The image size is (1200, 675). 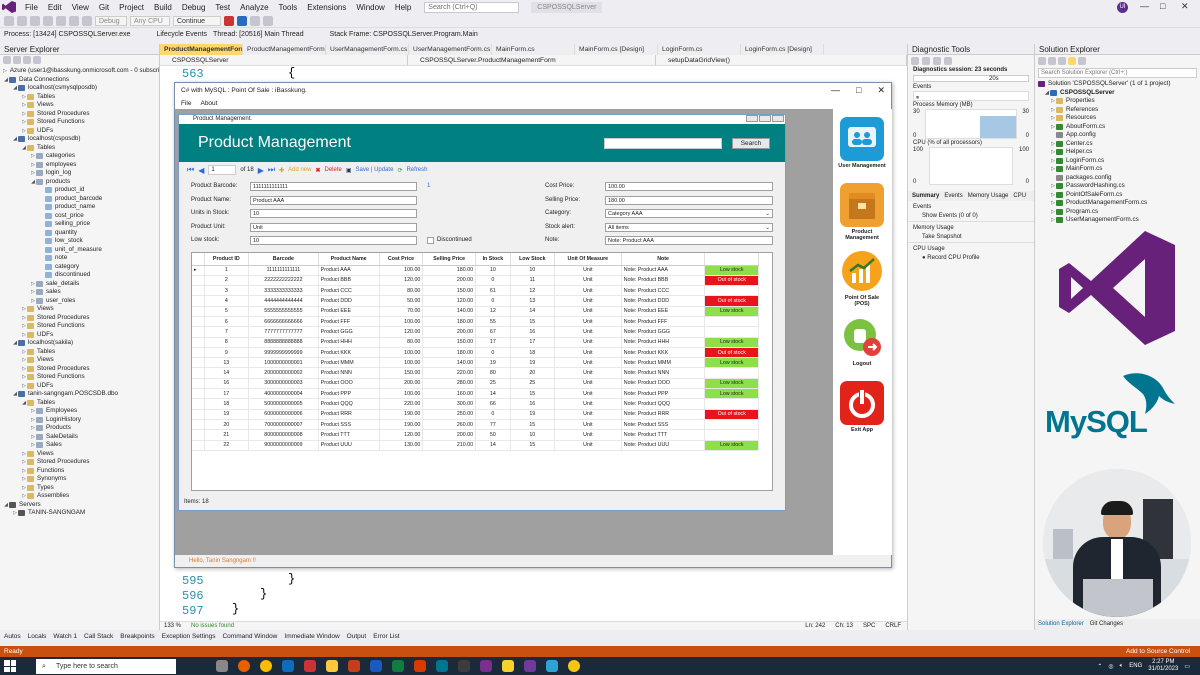 What do you see at coordinates (533, 49) in the screenshot?
I see `document-tab: MainForm.cs` at bounding box center [533, 49].